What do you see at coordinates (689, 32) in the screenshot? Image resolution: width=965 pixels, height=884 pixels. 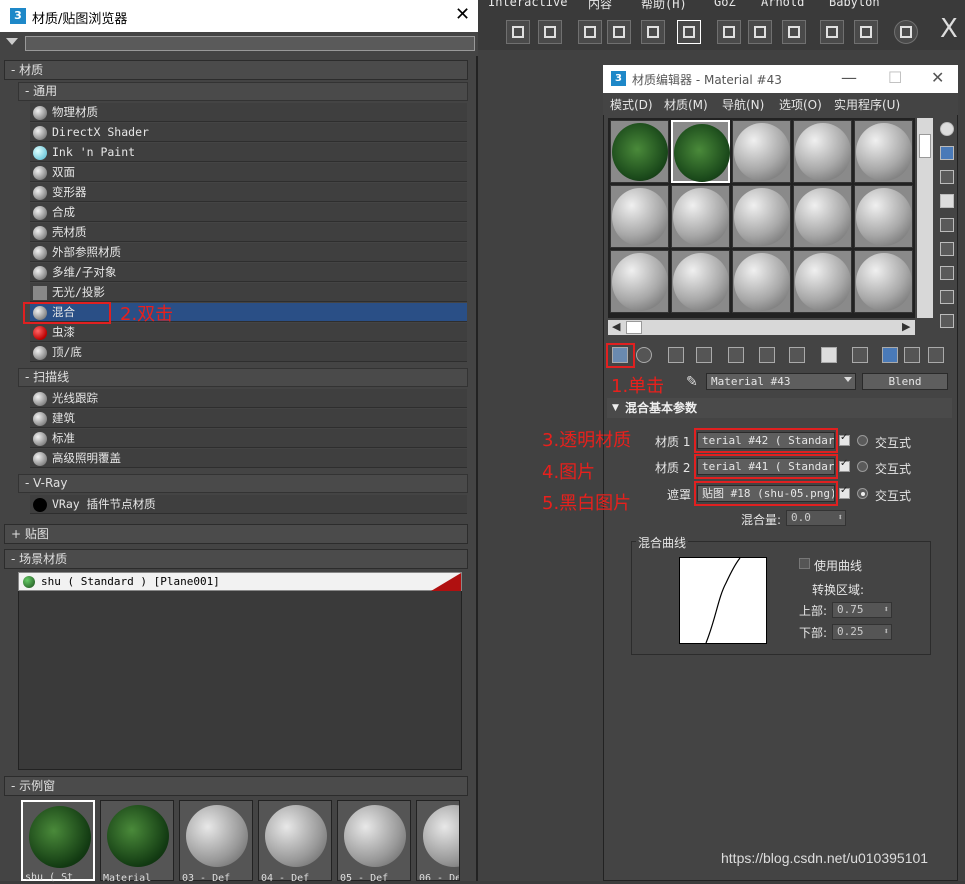 I see `material-editor-icon` at bounding box center [689, 32].